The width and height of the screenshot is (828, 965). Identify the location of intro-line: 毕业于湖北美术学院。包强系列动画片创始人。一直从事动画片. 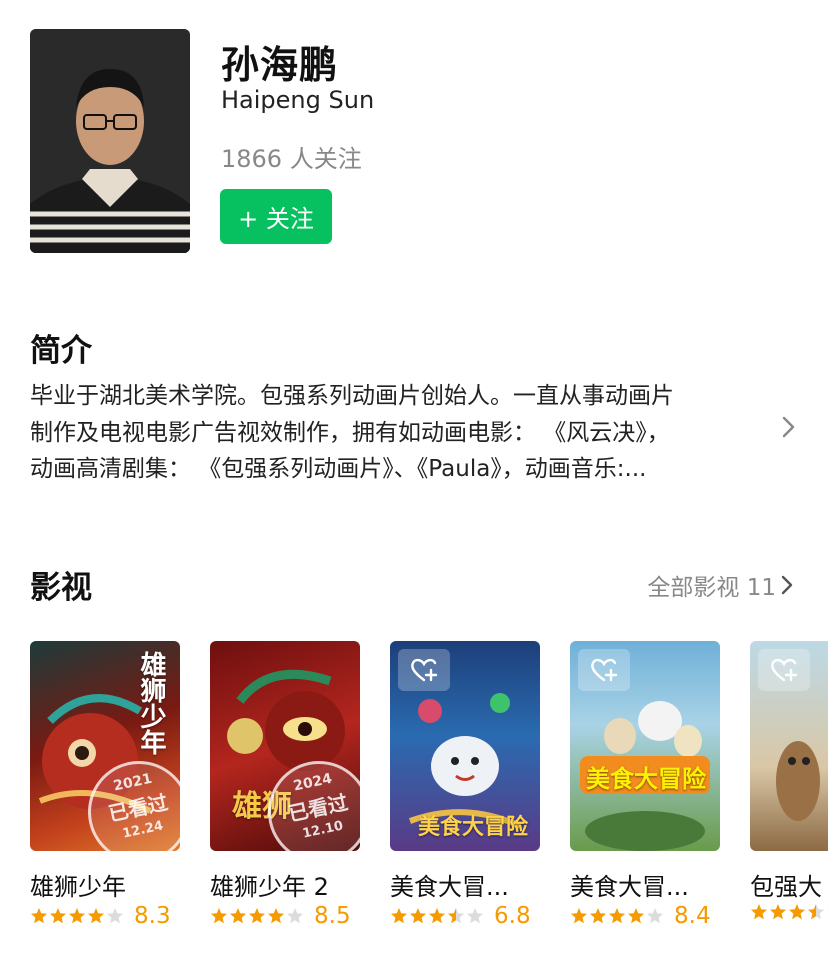
(352, 396).